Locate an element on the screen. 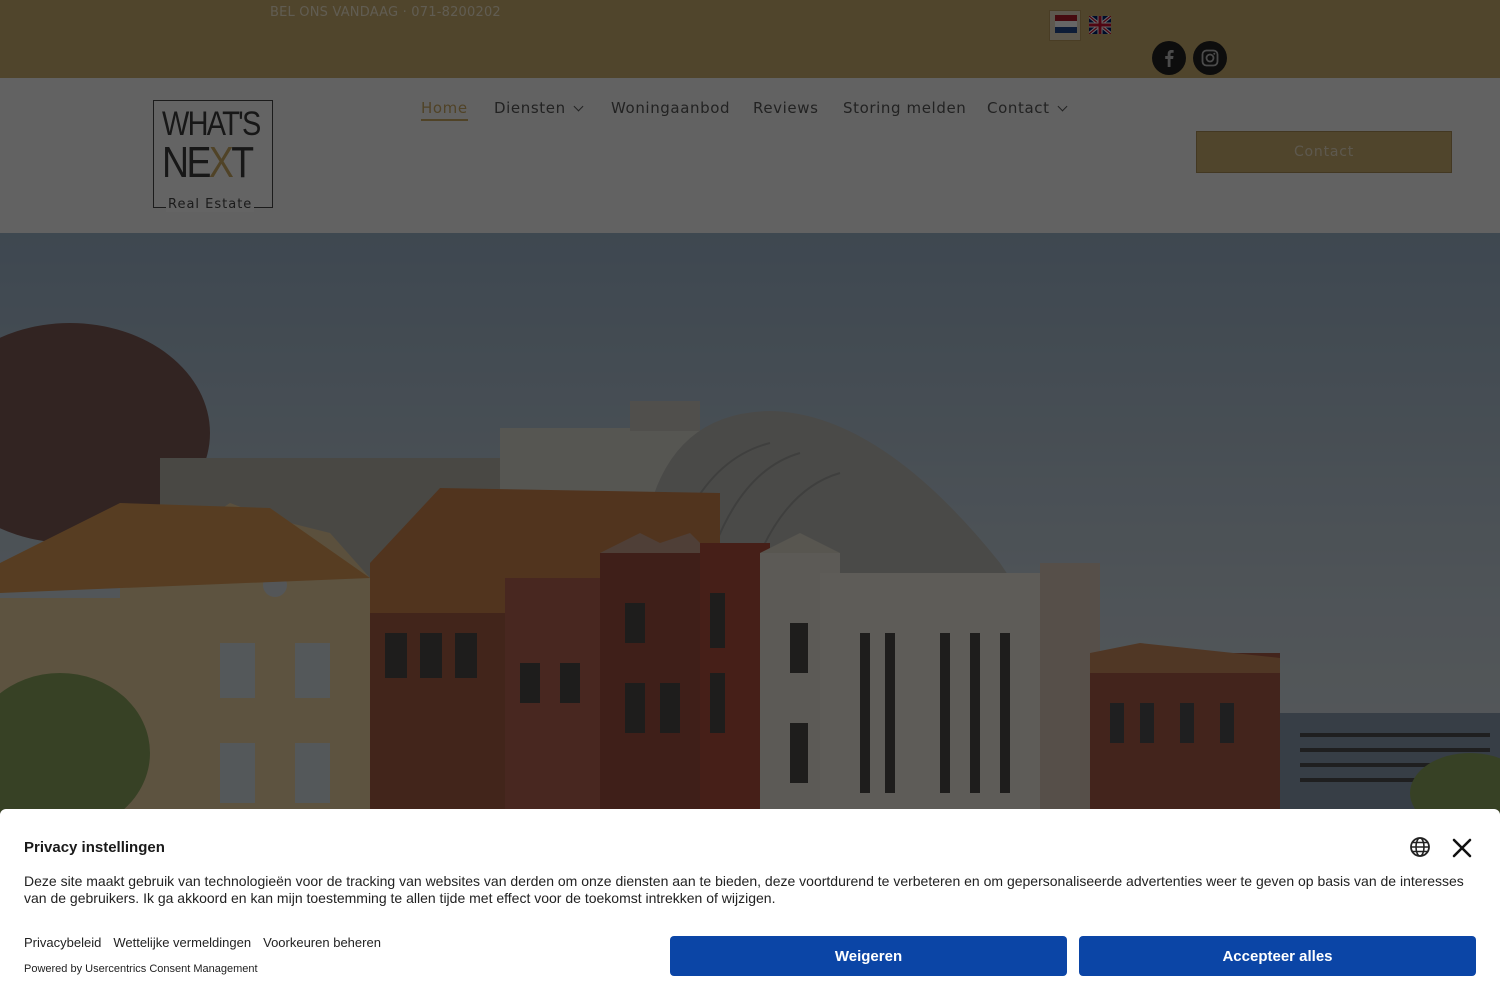 This screenshot has height=1000, width=1500. nav-storing-melden: Storing melden is located at coordinates (904, 108).